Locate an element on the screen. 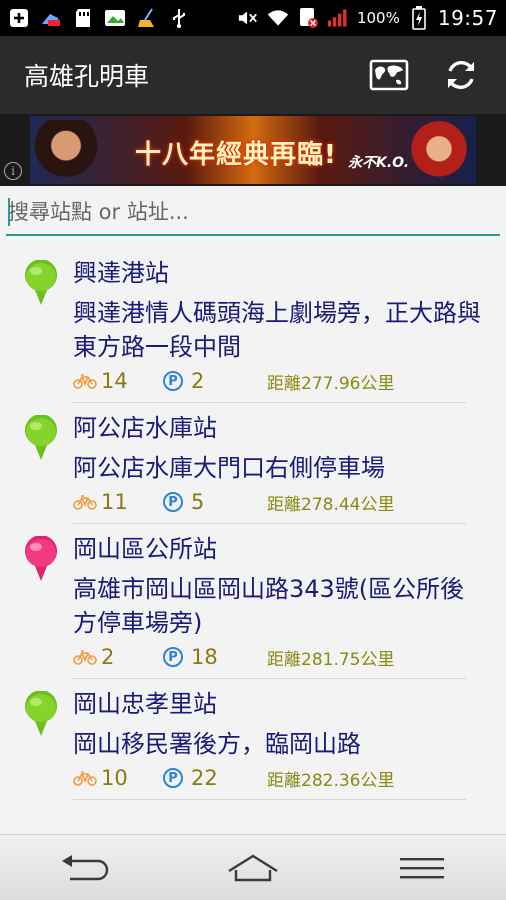 The height and width of the screenshot is (900, 506). map-button is located at coordinates (389, 75).